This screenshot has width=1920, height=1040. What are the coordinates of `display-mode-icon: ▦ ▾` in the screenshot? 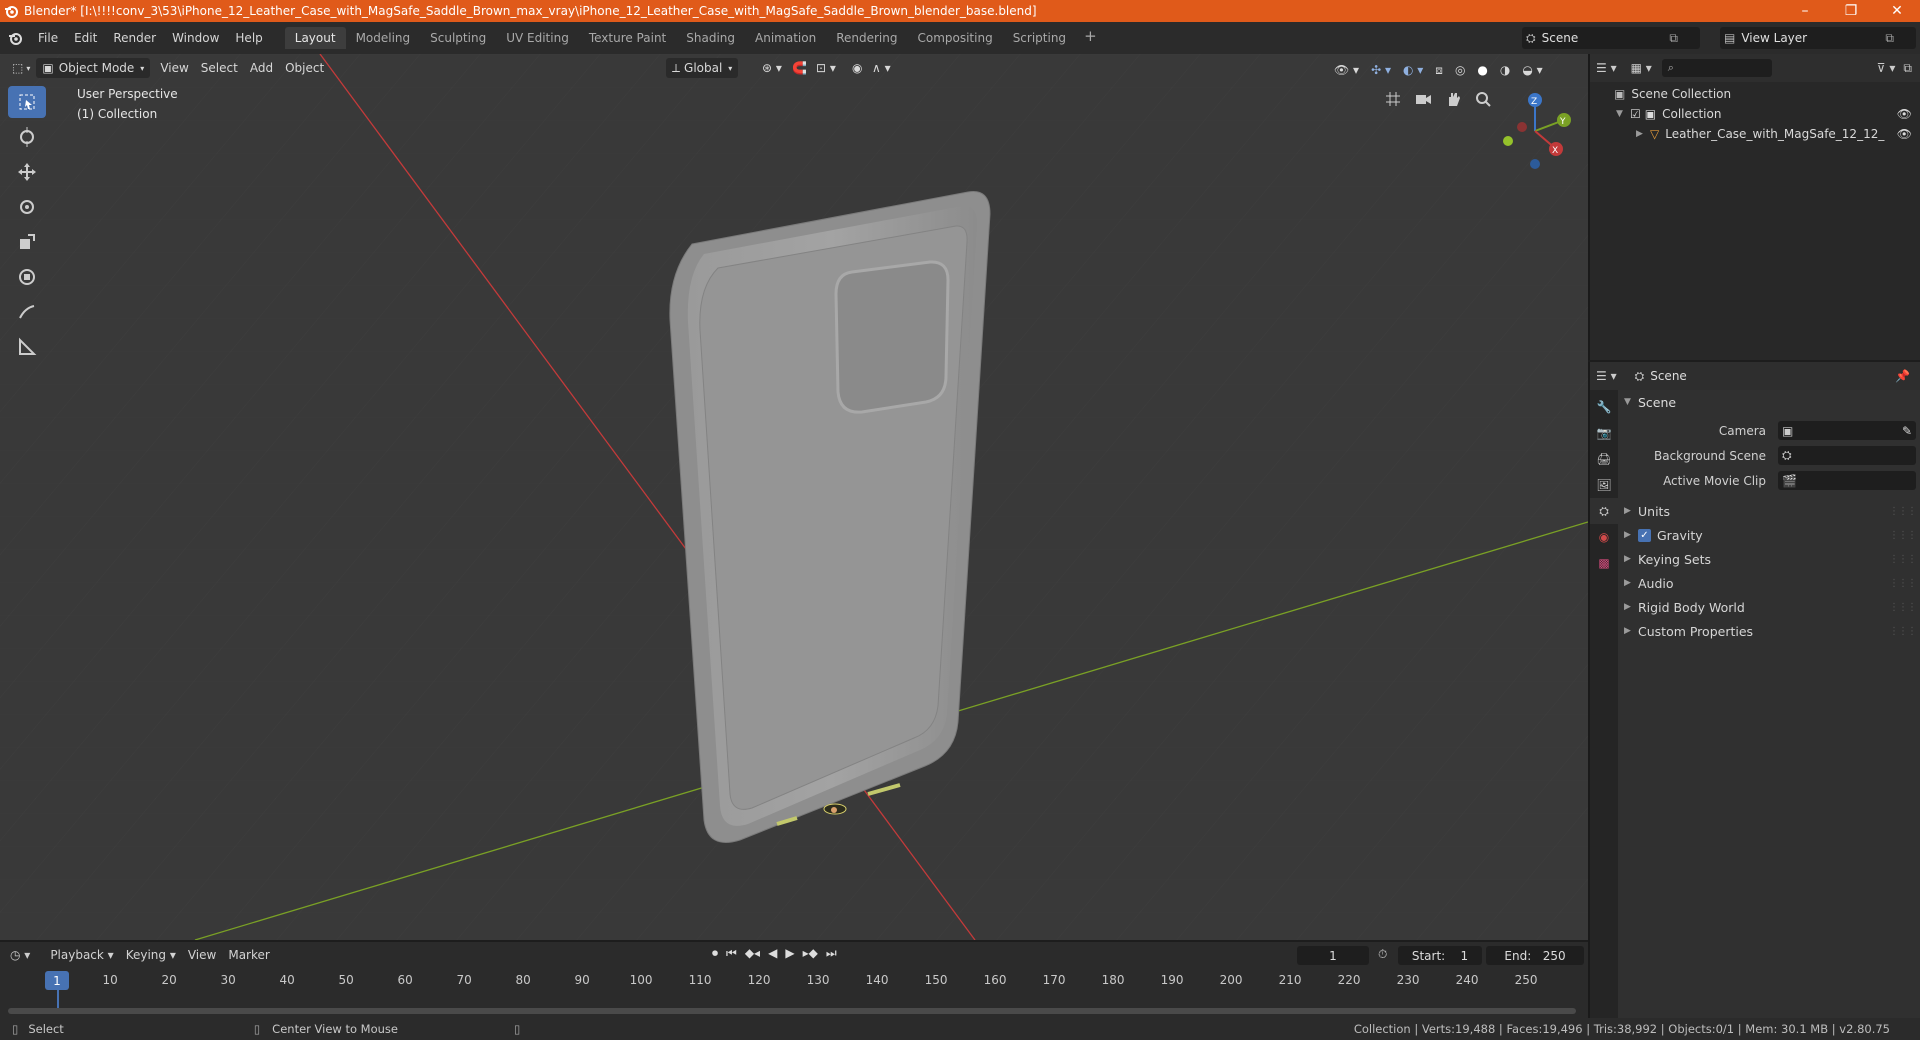 It's located at (1641, 68).